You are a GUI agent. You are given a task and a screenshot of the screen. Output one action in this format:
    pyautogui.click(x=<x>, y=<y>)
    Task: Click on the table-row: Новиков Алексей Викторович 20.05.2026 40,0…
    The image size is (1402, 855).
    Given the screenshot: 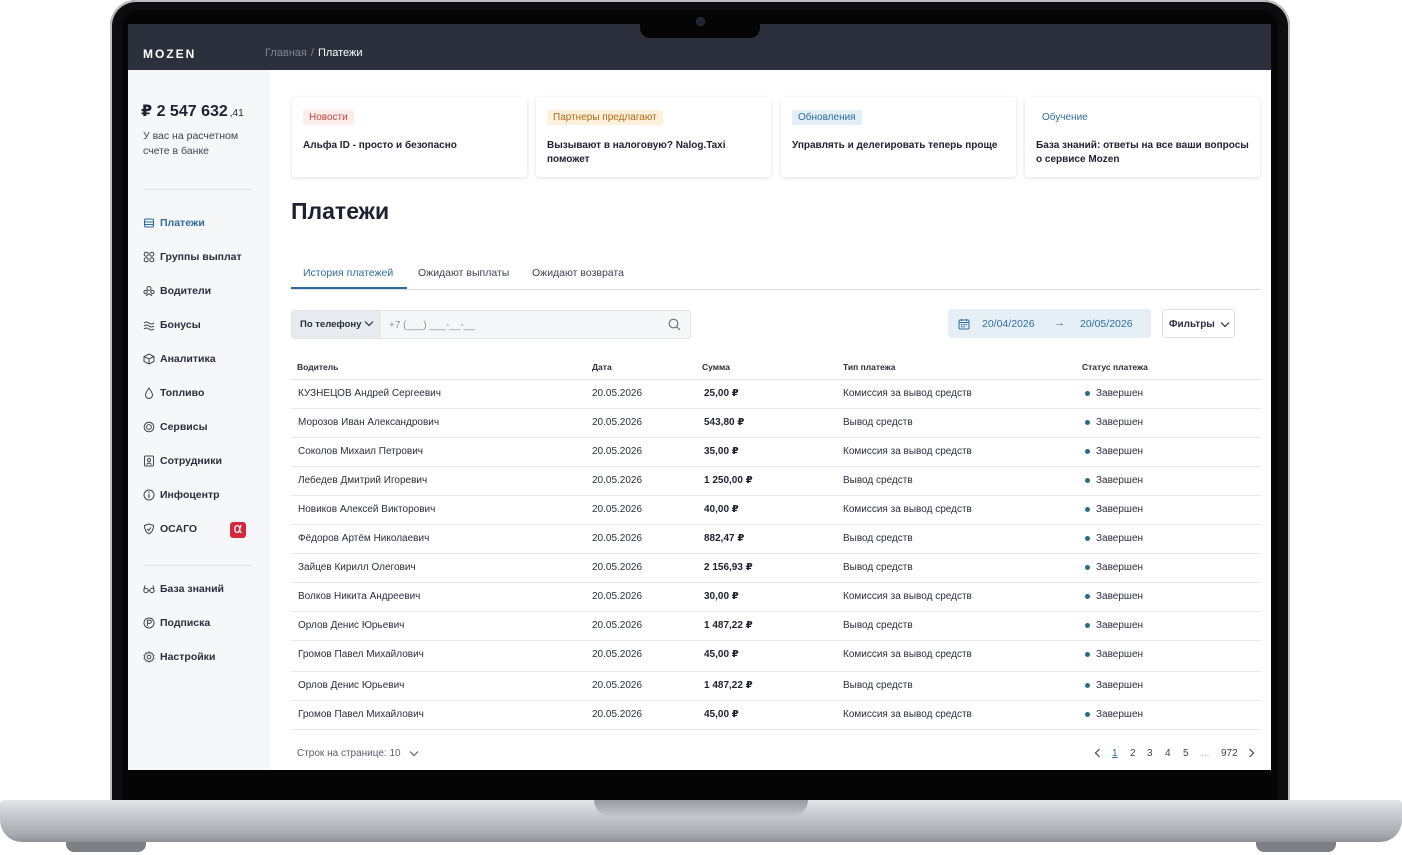 What is the action you would take?
    pyautogui.click(x=776, y=510)
    